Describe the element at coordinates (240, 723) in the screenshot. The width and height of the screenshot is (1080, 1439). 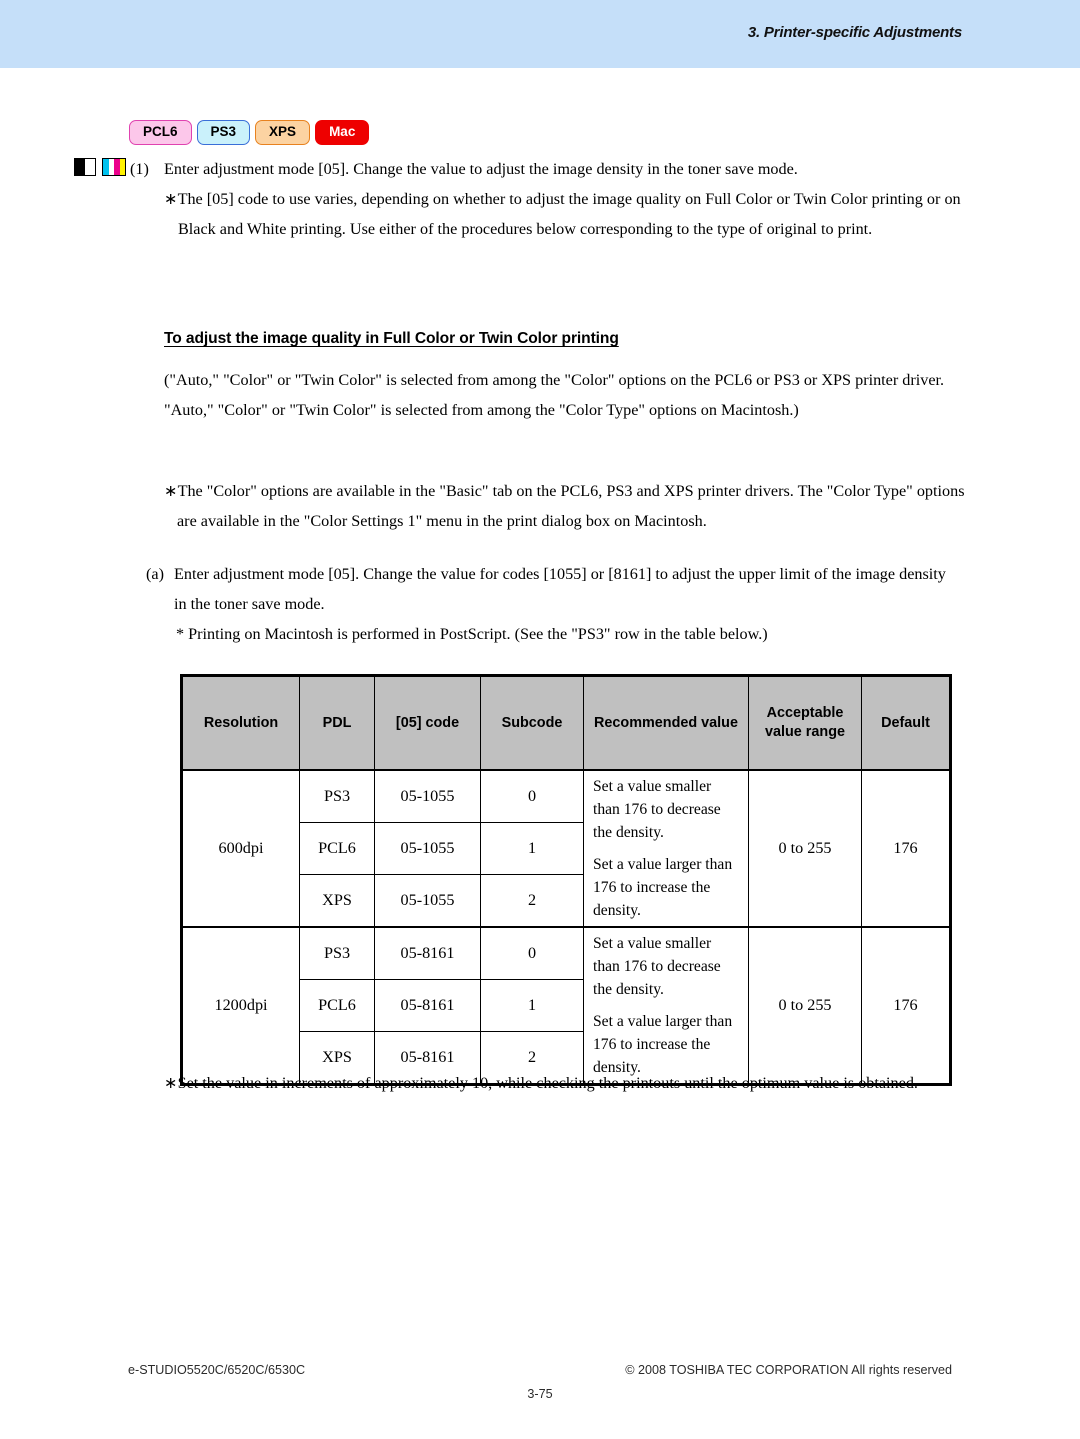
I see `column-header-resolution: Resolution` at that location.